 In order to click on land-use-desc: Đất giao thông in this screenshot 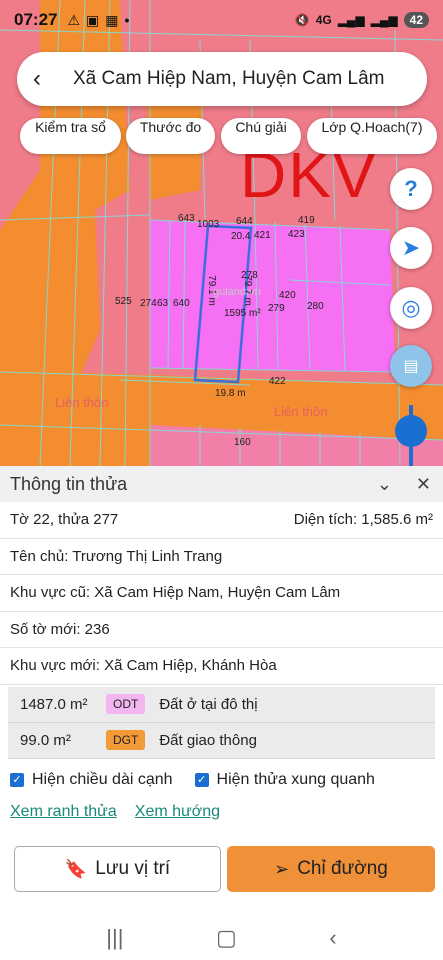, I will do `click(208, 740)`.